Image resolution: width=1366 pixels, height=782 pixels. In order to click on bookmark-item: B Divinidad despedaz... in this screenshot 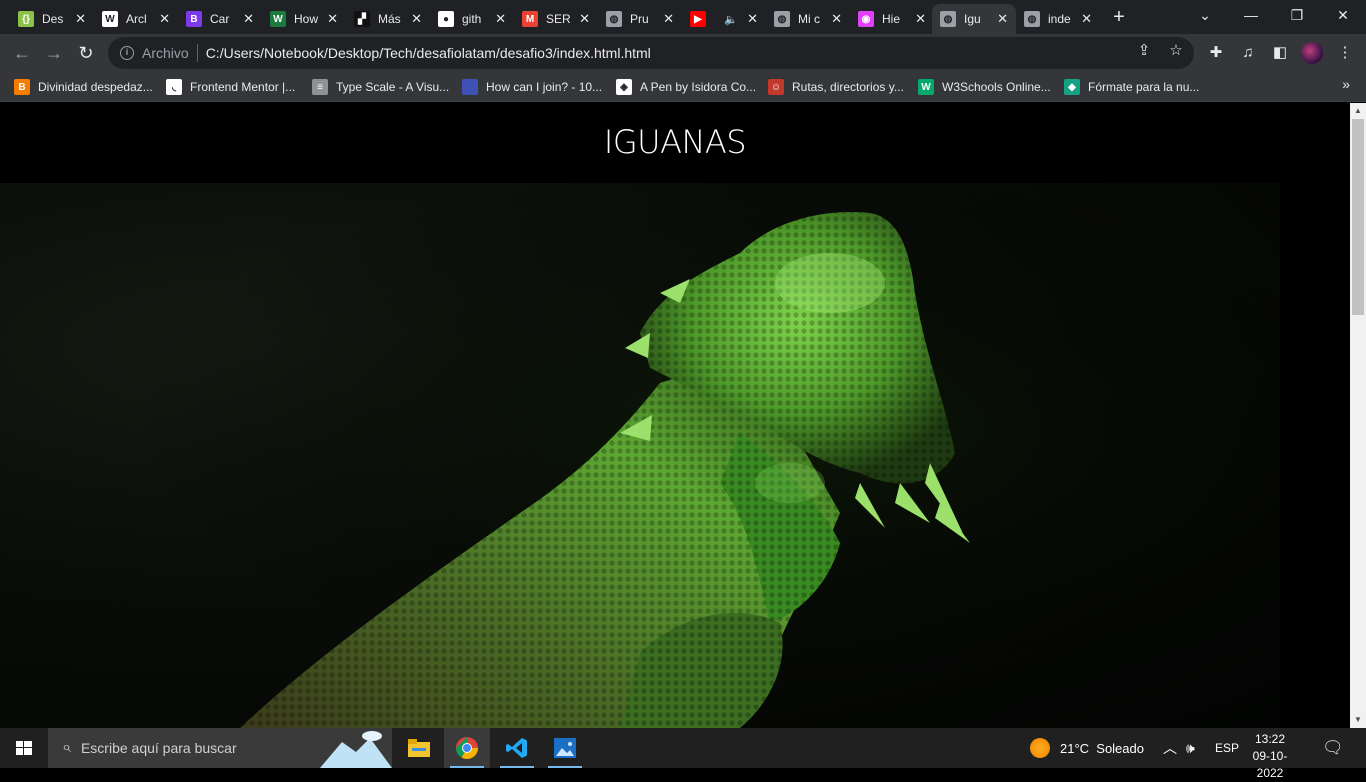, I will do `click(83, 87)`.